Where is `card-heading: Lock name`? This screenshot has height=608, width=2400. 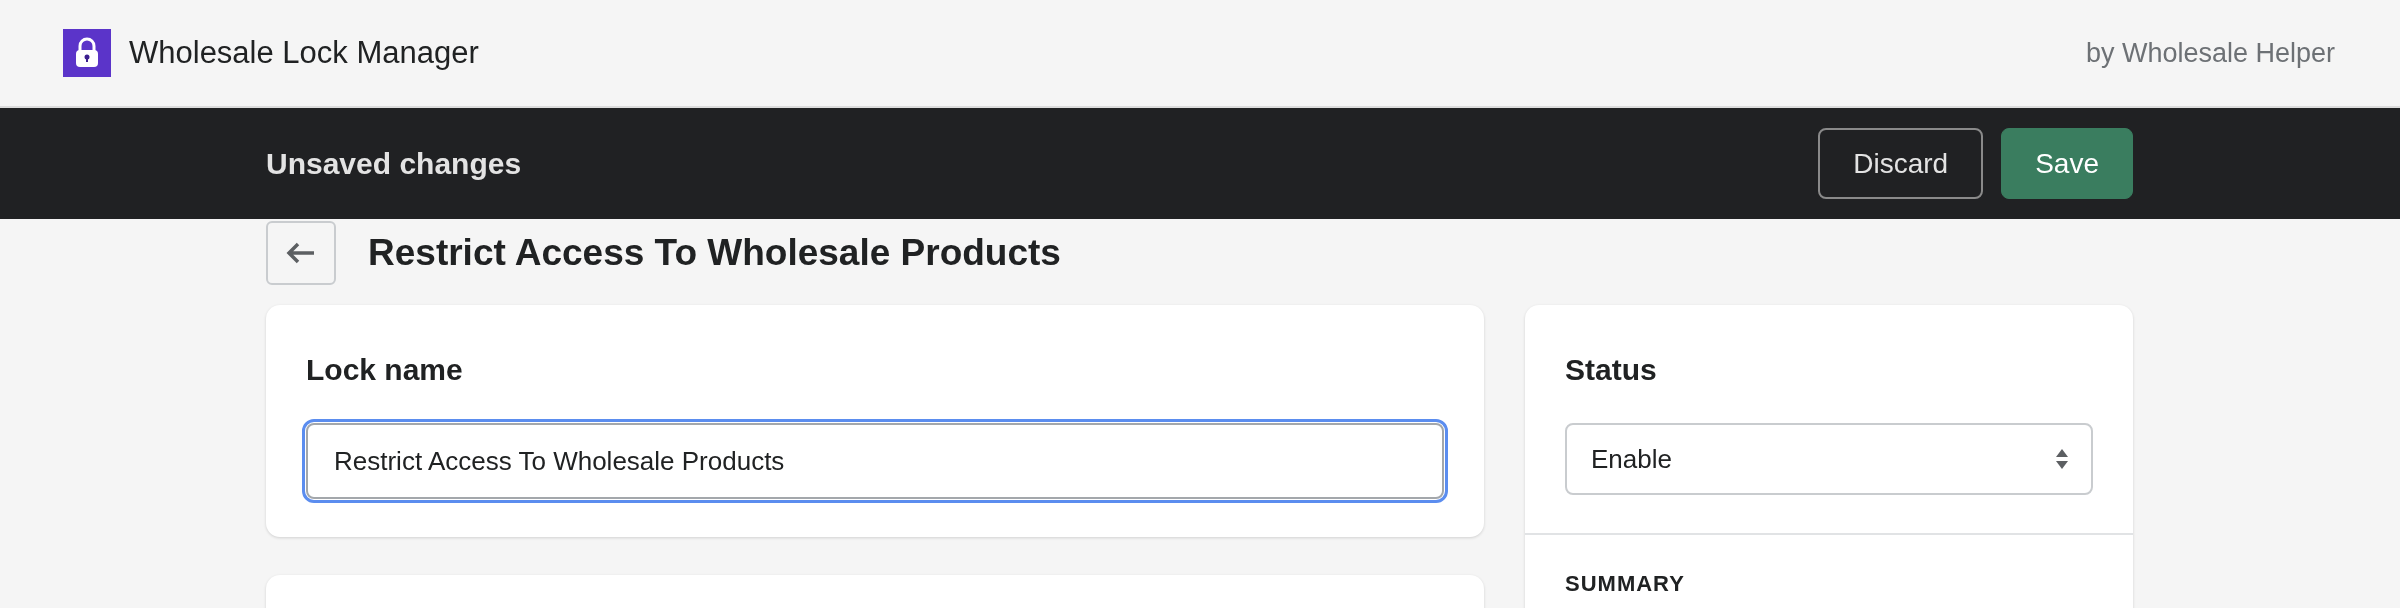
card-heading: Lock name is located at coordinates (385, 370).